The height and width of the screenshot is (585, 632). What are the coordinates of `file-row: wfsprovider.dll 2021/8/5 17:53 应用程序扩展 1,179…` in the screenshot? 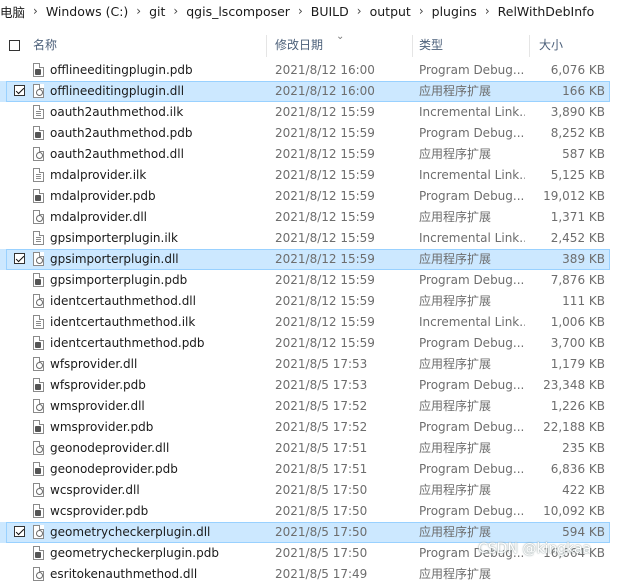 It's located at (305, 364).